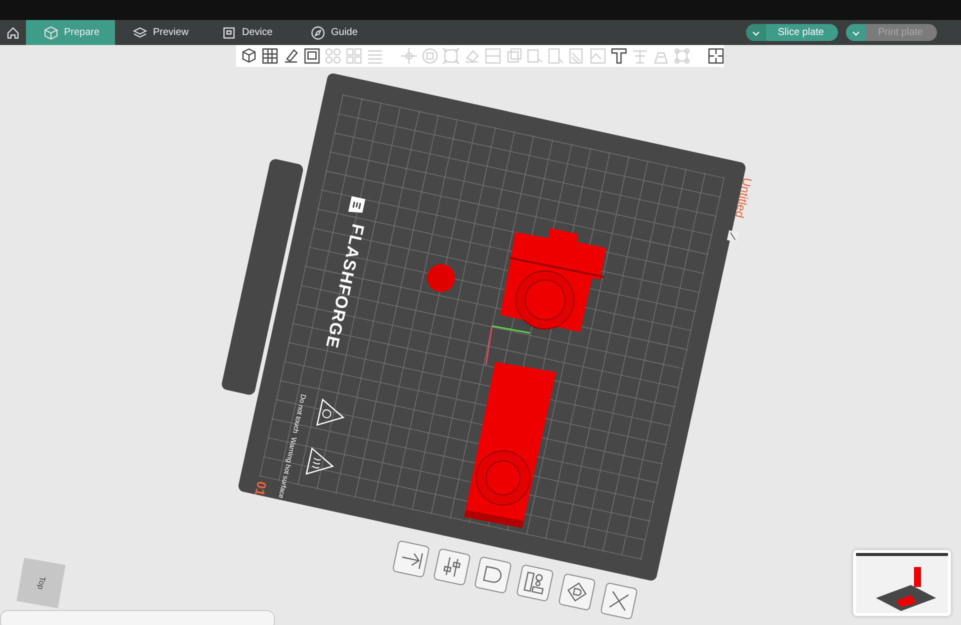 Image resolution: width=961 pixels, height=625 pixels. Describe the element at coordinates (357, 204) in the screenshot. I see `brand-logo-icon` at that location.